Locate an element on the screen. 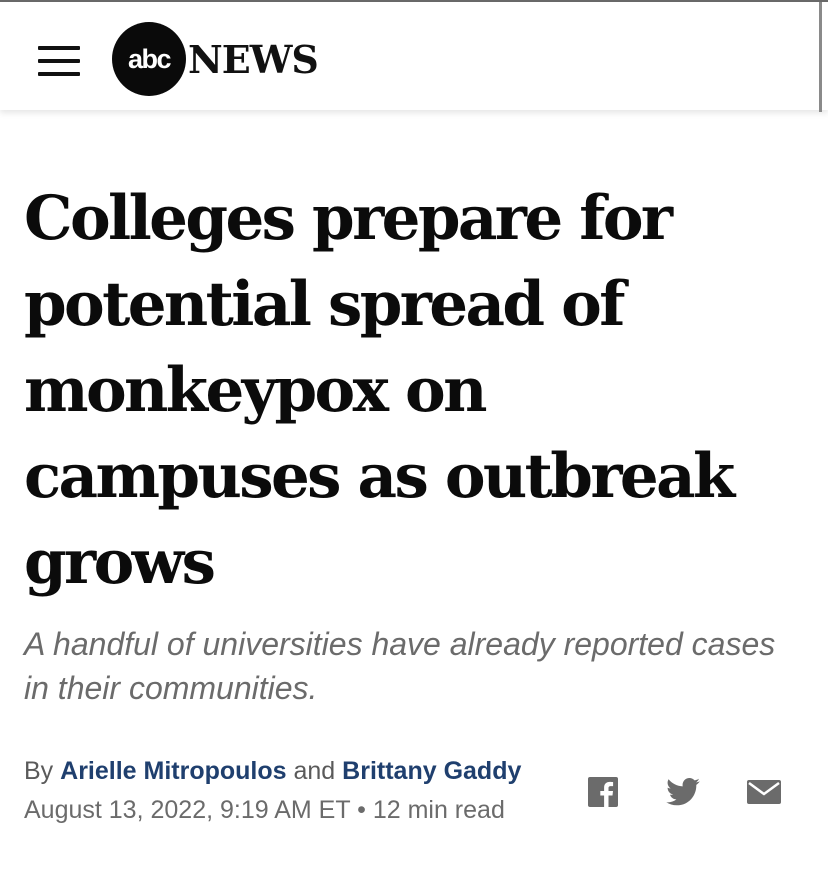 This screenshot has height=870, width=828. share-email-button is located at coordinates (764, 792).